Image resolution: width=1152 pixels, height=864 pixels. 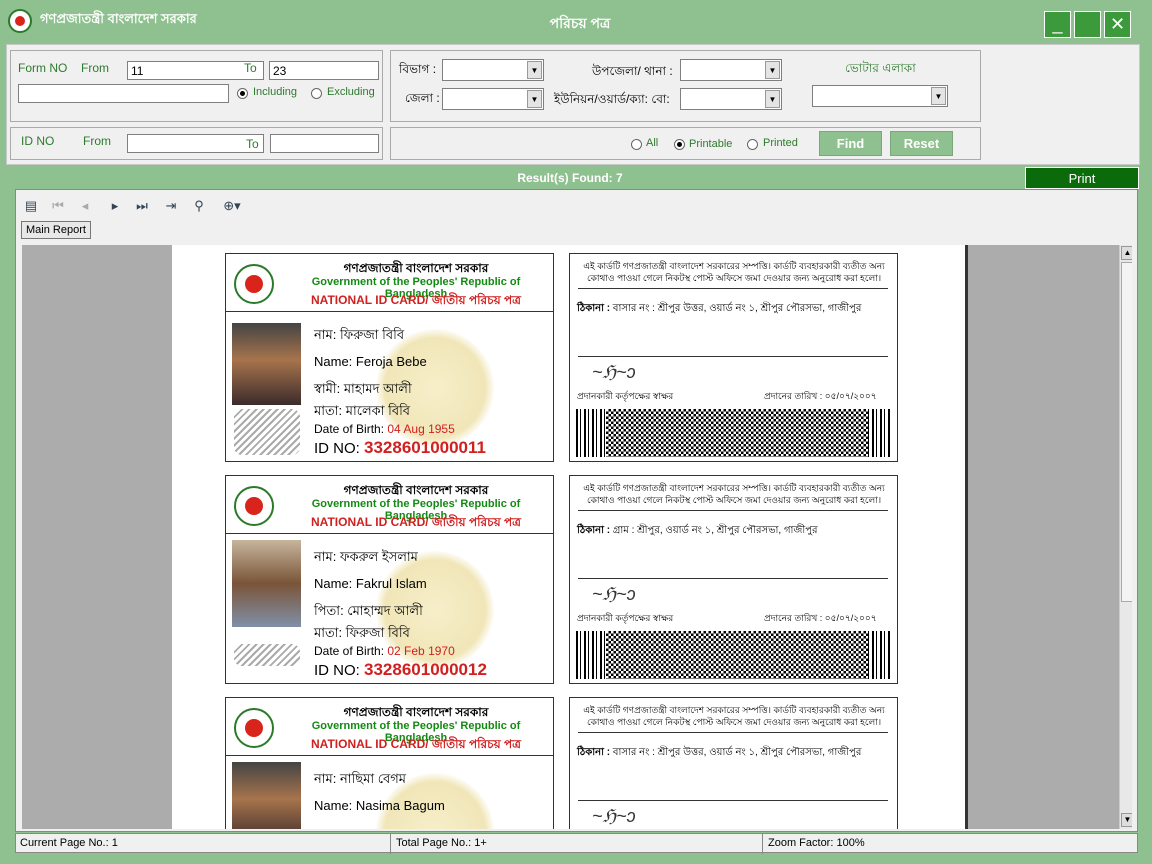 What do you see at coordinates (316, 93) in the screenshot?
I see `excluding-radio` at bounding box center [316, 93].